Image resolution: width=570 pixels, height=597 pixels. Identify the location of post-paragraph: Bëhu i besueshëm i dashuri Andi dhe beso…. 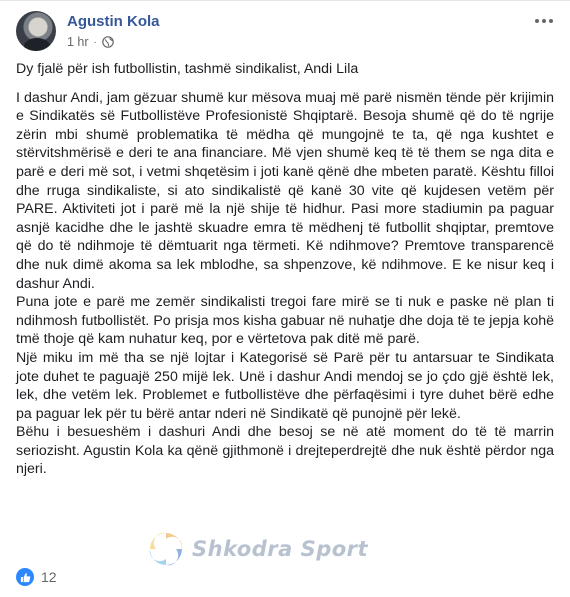
(285, 451).